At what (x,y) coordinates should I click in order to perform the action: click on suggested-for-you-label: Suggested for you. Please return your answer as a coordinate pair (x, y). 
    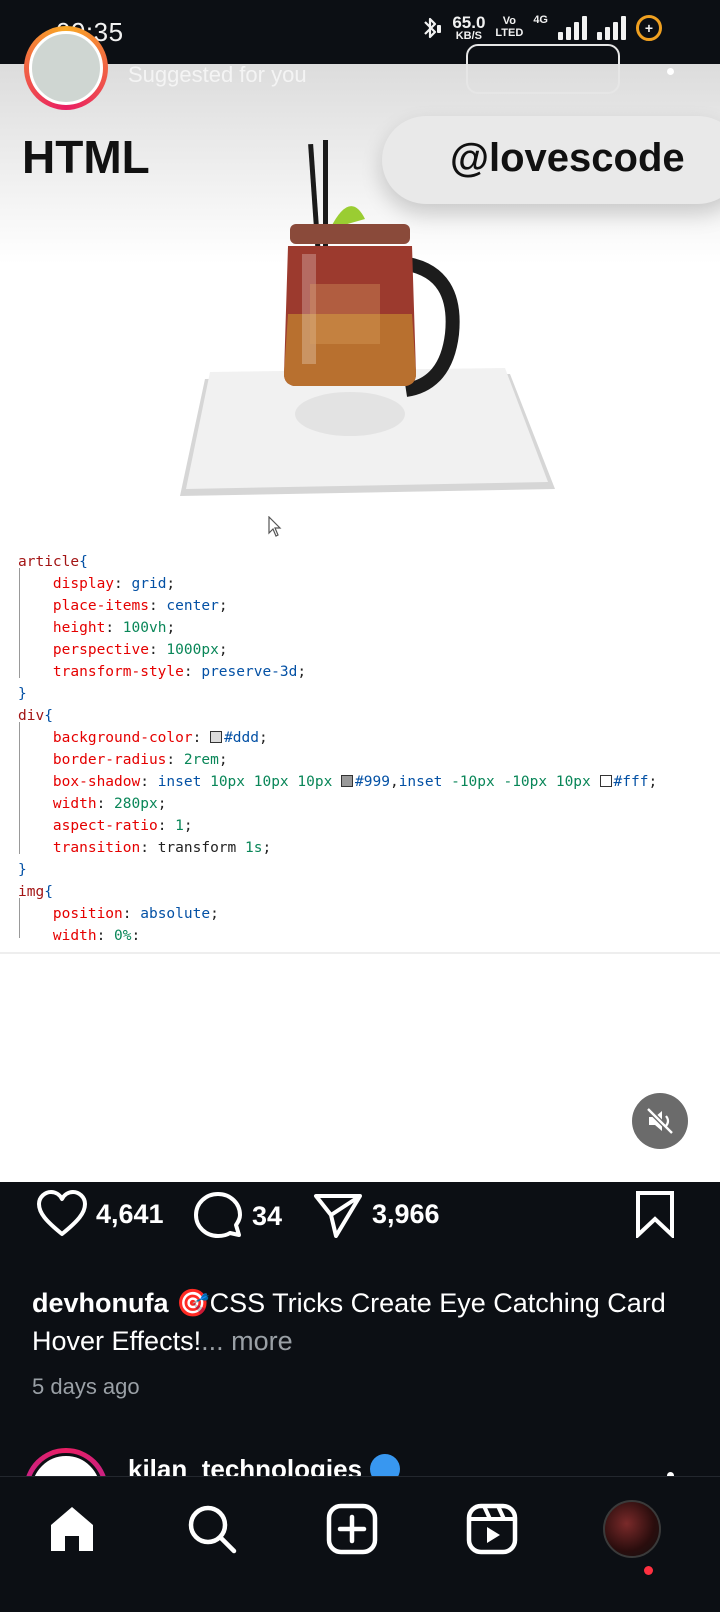
    Looking at the image, I should click on (217, 74).